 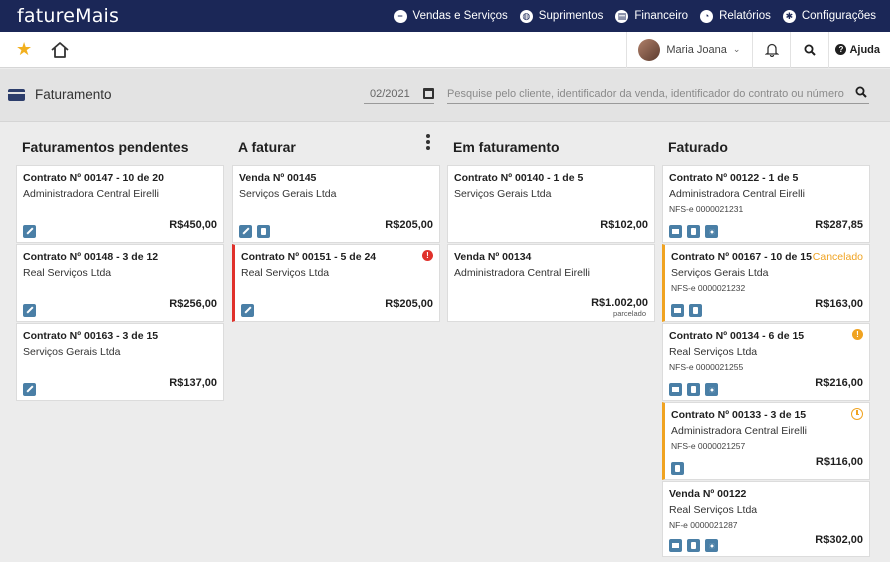 What do you see at coordinates (526, 16) in the screenshot?
I see `globe-icon: ◍` at bounding box center [526, 16].